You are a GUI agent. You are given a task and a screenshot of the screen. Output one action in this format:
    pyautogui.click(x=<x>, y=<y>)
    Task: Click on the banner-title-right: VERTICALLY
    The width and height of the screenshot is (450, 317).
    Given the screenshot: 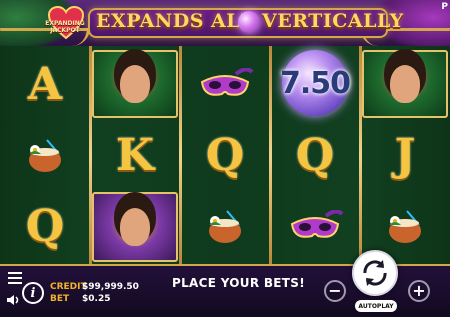 What is the action you would take?
    pyautogui.click(x=333, y=21)
    